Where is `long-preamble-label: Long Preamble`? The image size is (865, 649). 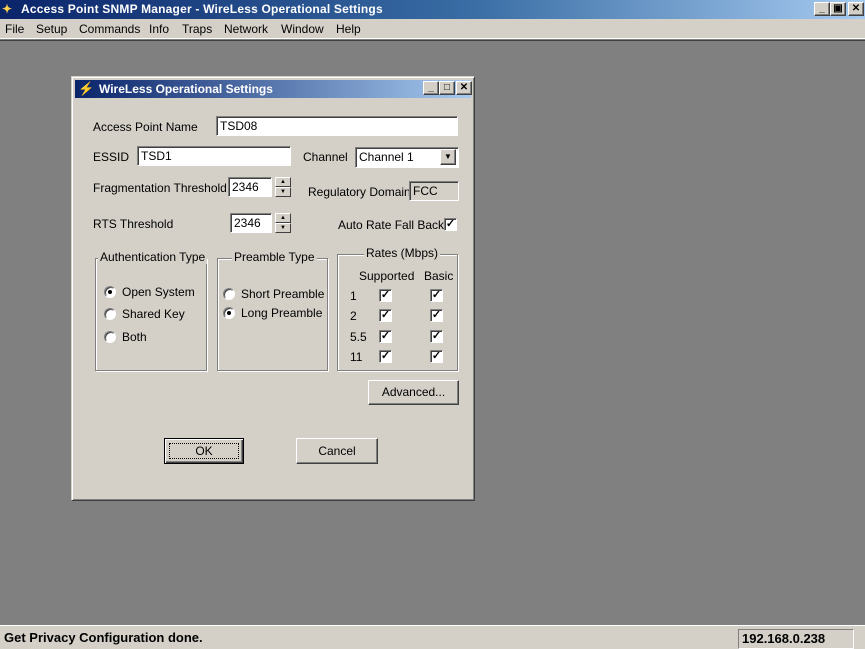 long-preamble-label: Long Preamble is located at coordinates (281, 313).